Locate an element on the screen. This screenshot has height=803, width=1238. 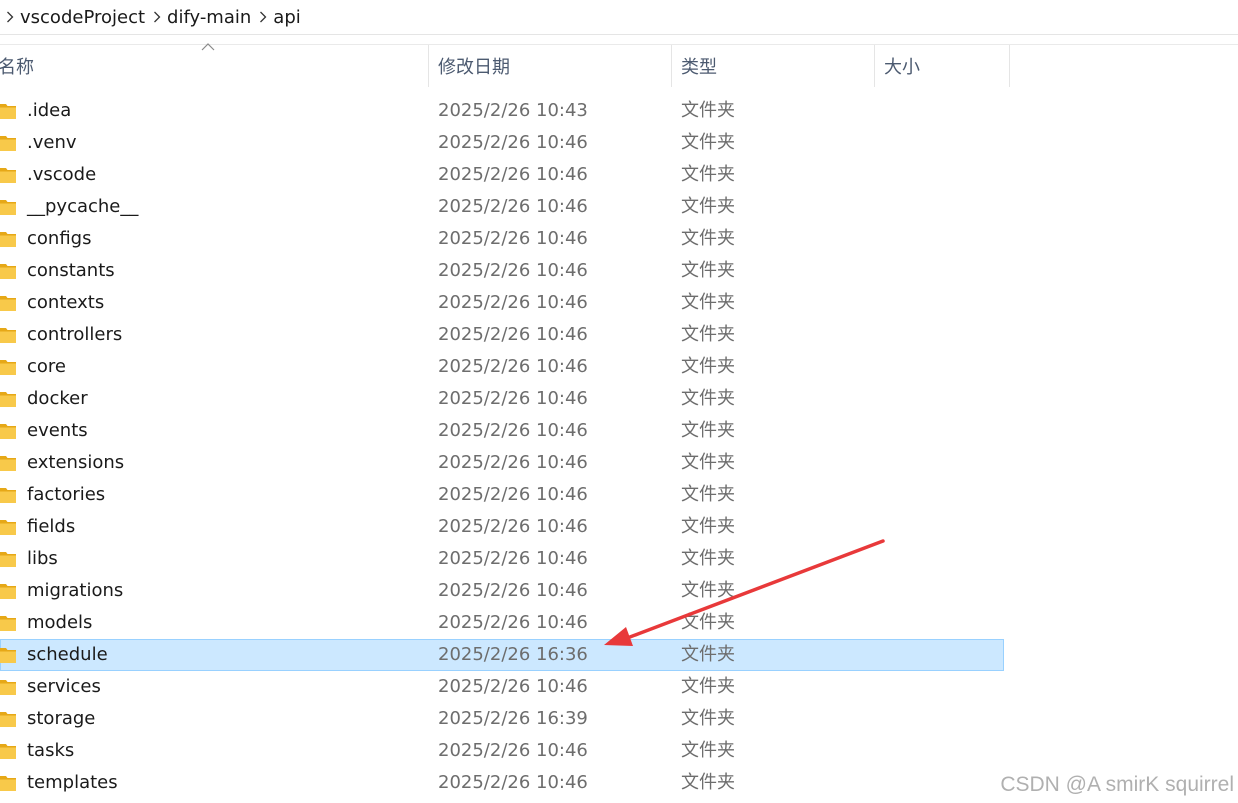
file-name: migrations is located at coordinates (75, 590).